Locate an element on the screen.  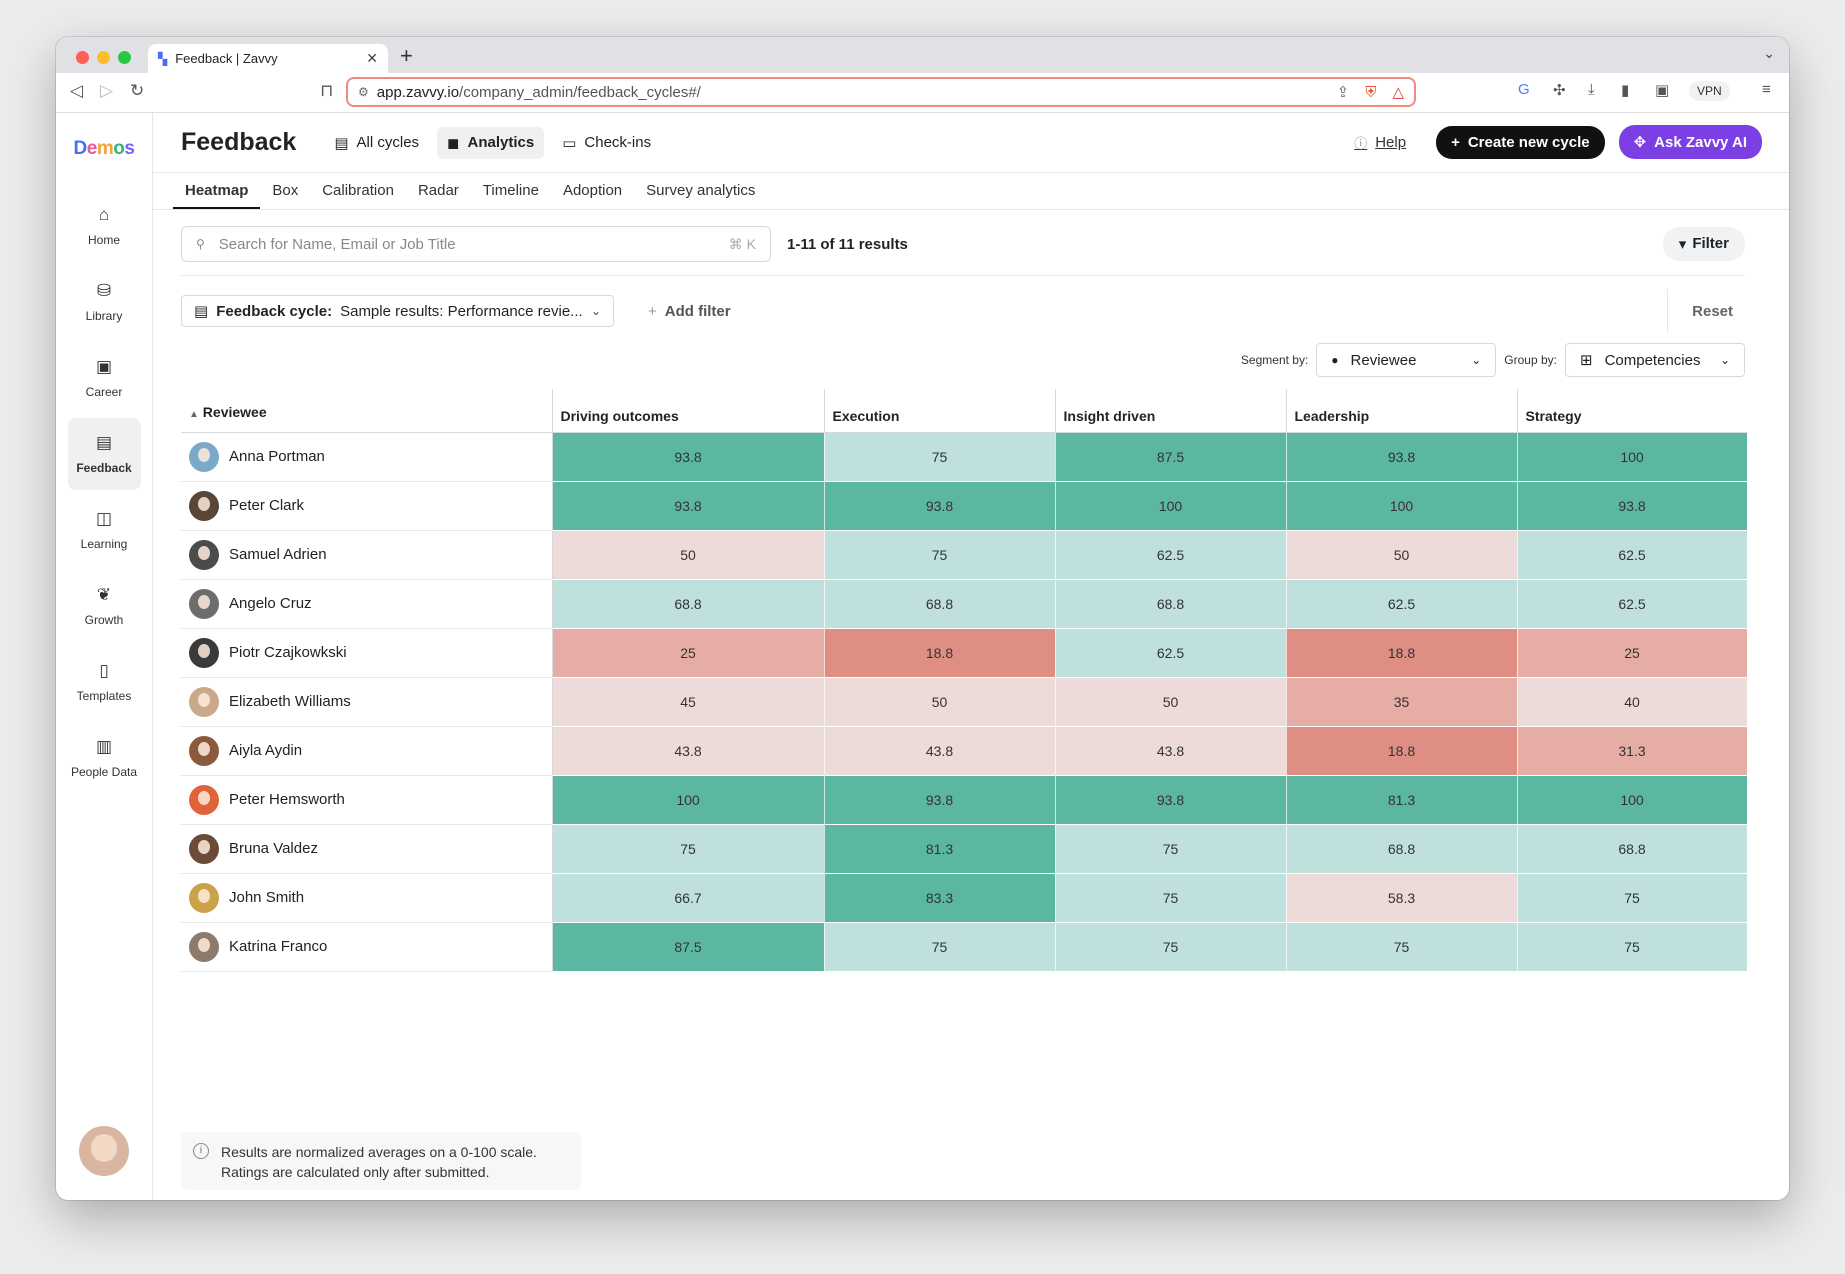
reviewee-cell: Angelo Cruz is located at coordinates (367, 604).